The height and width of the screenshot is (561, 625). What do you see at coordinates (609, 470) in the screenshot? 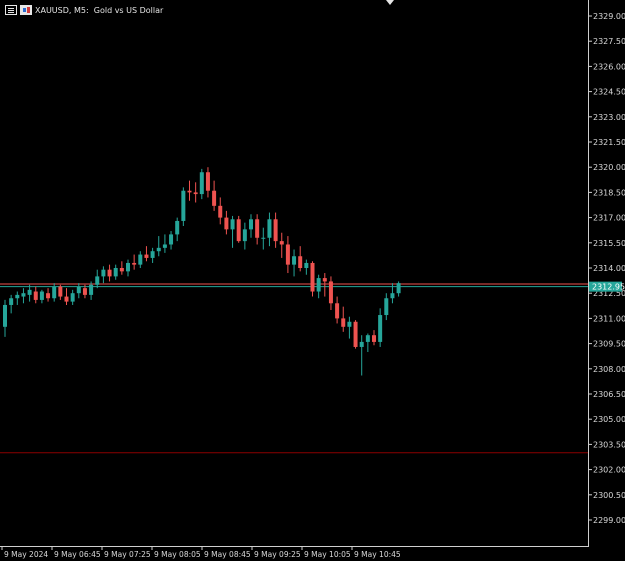
I see `price-label: 2302.00` at bounding box center [609, 470].